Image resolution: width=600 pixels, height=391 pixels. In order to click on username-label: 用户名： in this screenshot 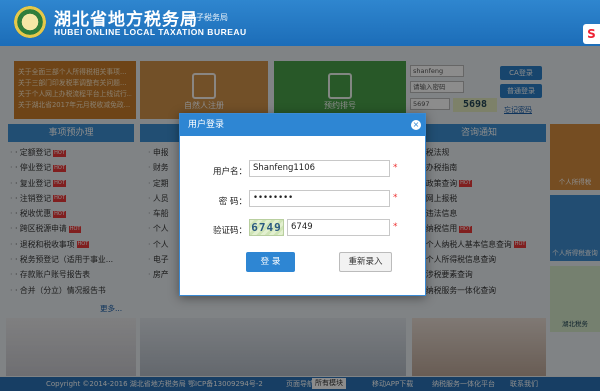, I will do `click(229, 172)`.